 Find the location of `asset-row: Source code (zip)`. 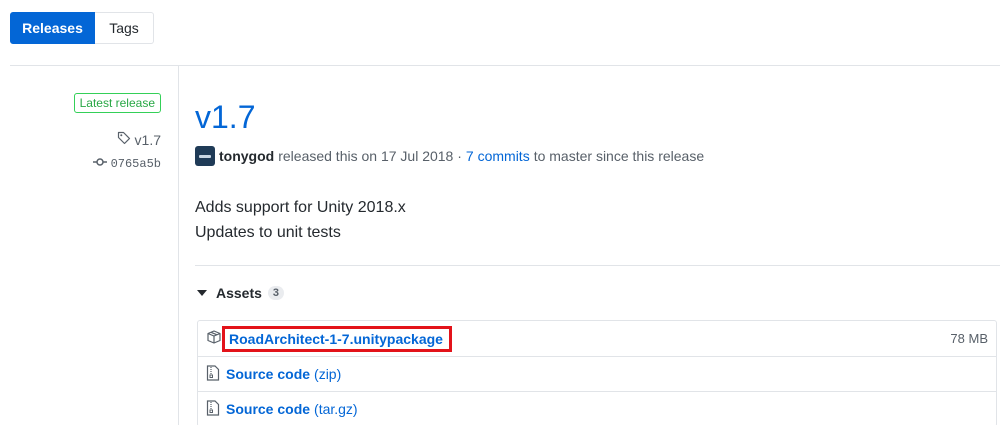

asset-row: Source code (zip) is located at coordinates (597, 373).